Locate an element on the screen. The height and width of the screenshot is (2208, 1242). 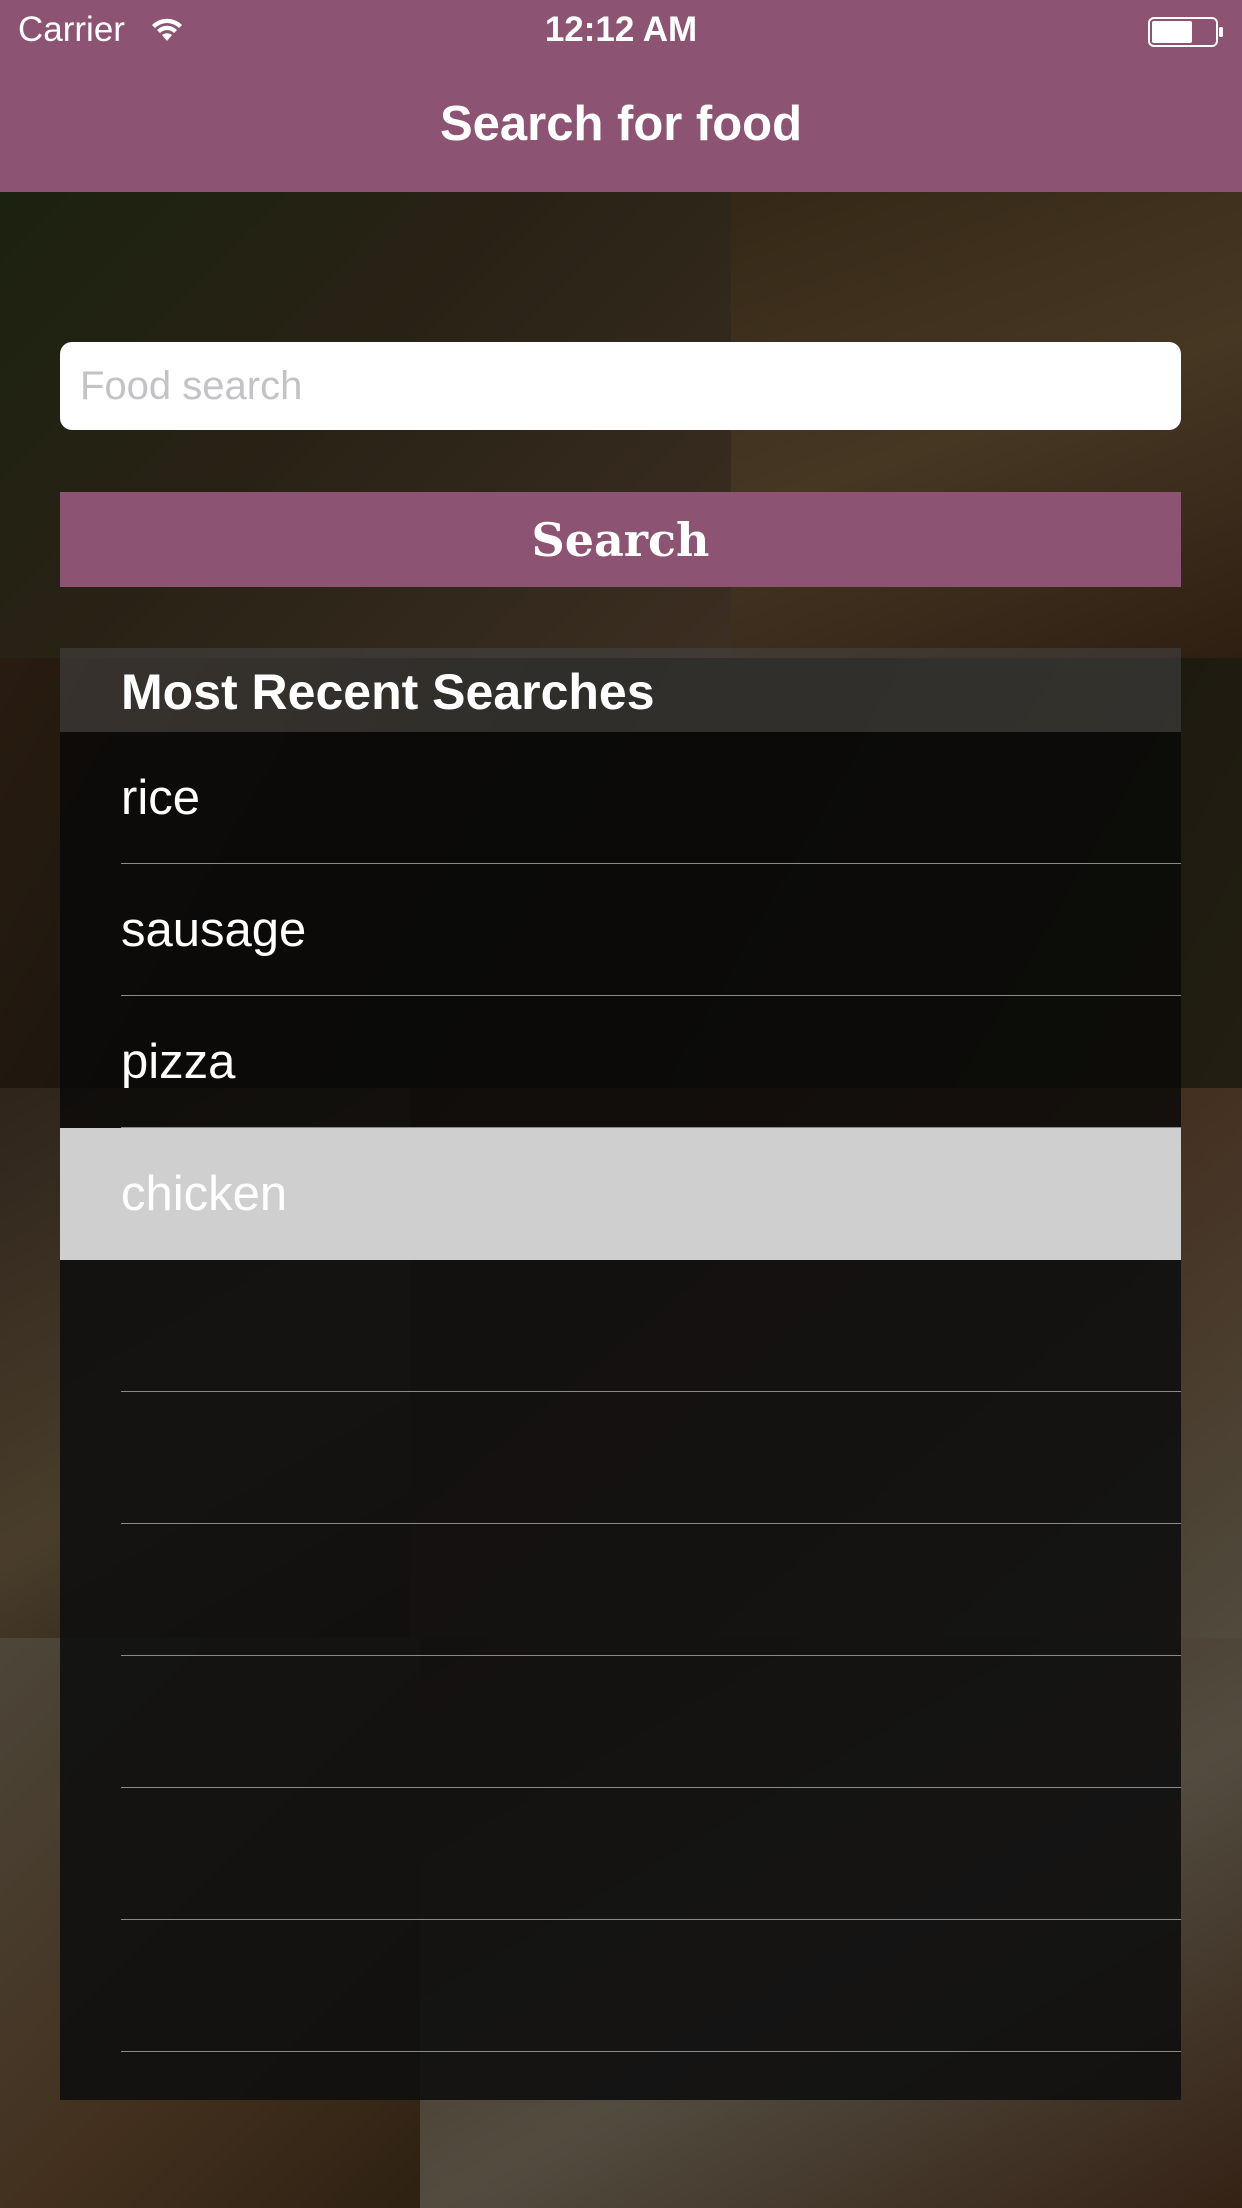
search-button: Search is located at coordinates (620, 539).